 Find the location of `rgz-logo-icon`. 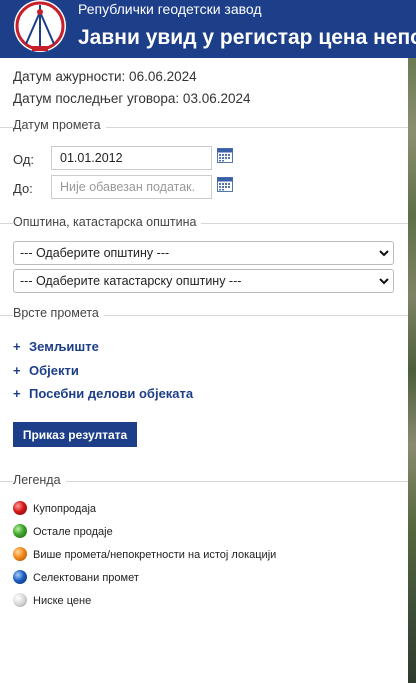

rgz-logo-icon is located at coordinates (40, 26).